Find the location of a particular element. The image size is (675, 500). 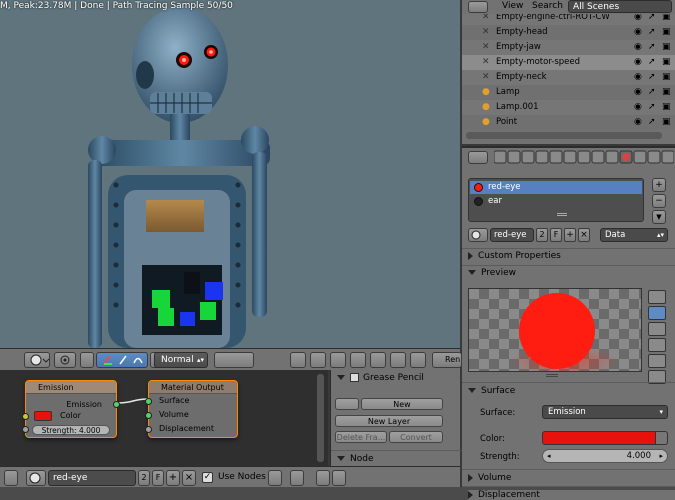

node-panel-header: Node is located at coordinates (355, 459).